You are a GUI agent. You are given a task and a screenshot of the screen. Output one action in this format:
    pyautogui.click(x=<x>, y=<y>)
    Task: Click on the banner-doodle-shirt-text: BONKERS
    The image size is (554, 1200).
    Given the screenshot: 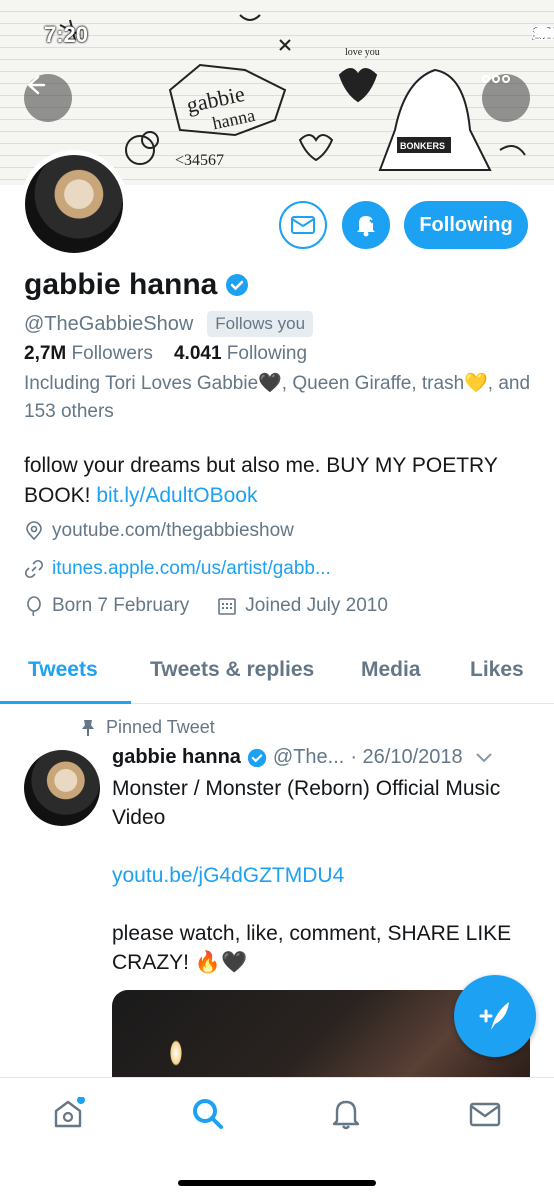 What is the action you would take?
    pyautogui.click(x=422, y=146)
    